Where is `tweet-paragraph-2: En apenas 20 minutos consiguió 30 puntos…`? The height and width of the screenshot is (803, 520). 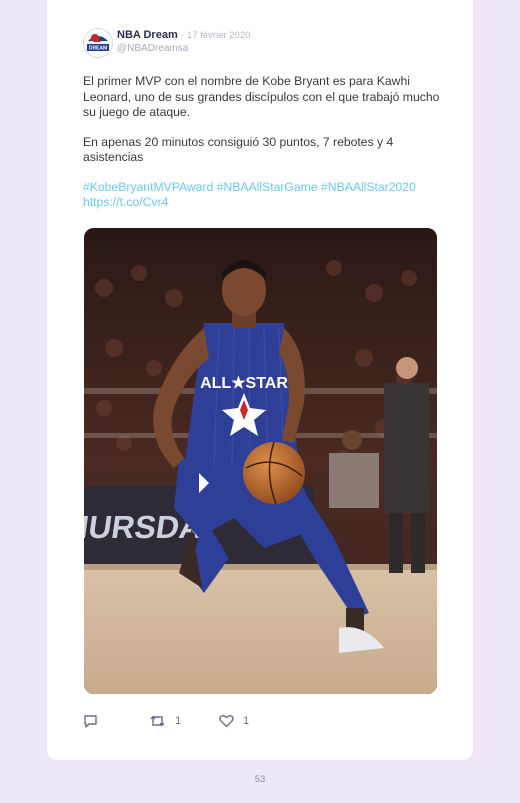 tweet-paragraph-2: En apenas 20 minutos consiguió 30 puntos… is located at coordinates (238, 149).